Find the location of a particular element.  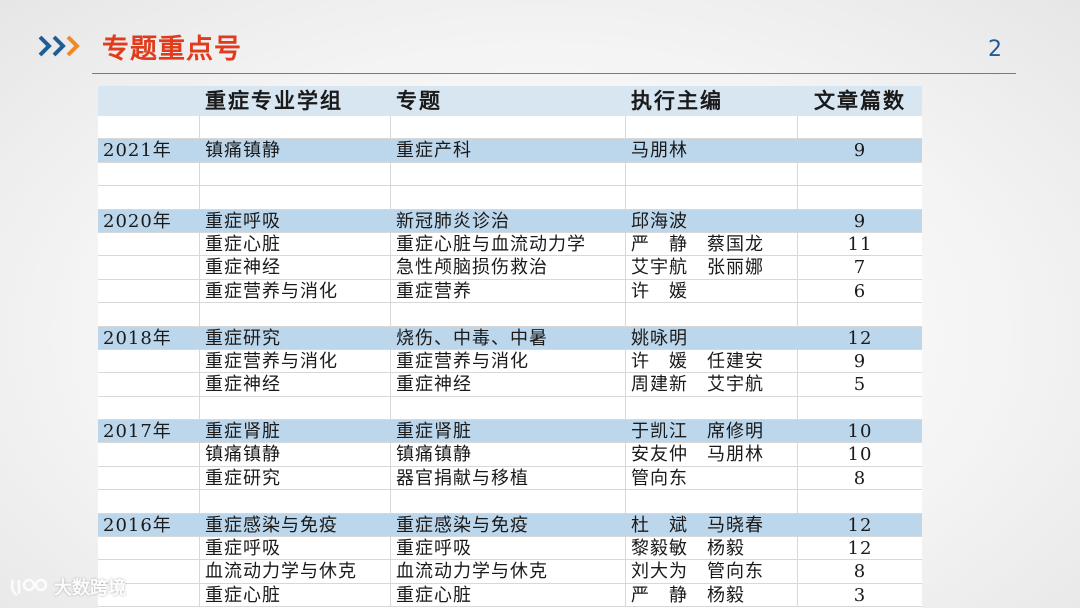

watermark-text: 大数跨境 is located at coordinates (90, 588).